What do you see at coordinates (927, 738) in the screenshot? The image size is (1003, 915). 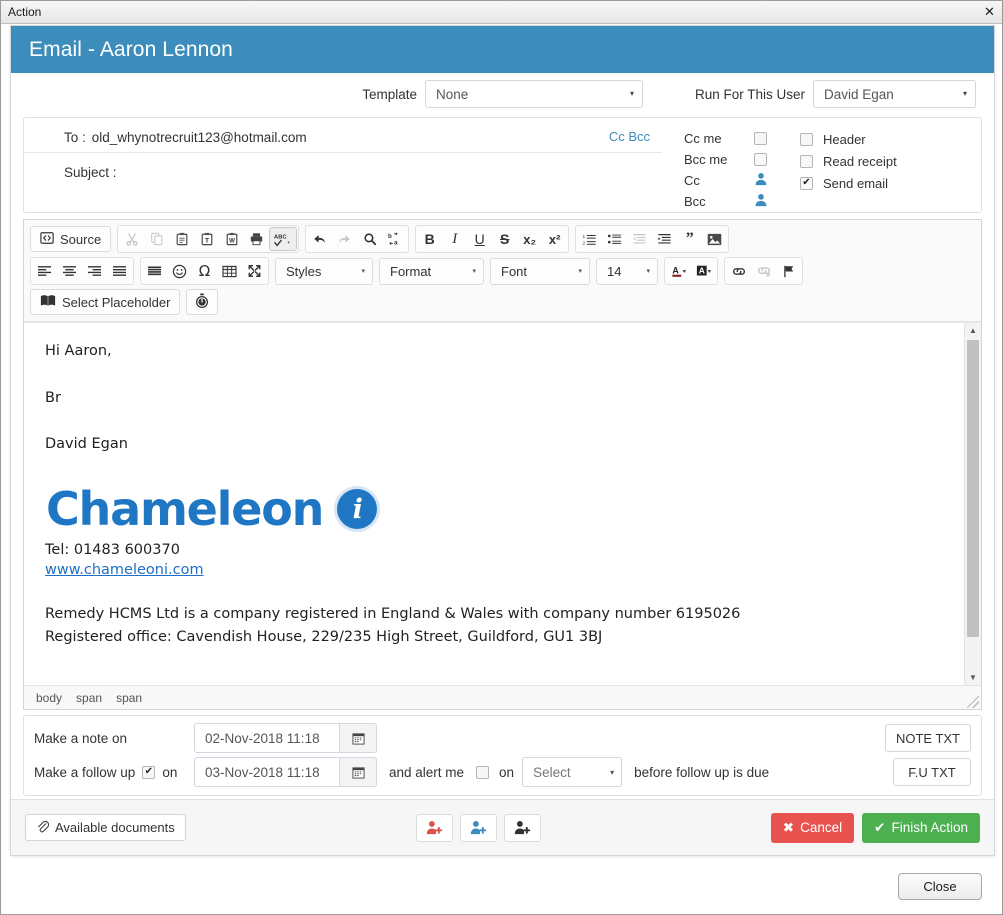 I see `note-txt-button: NOTE TXT` at bounding box center [927, 738].